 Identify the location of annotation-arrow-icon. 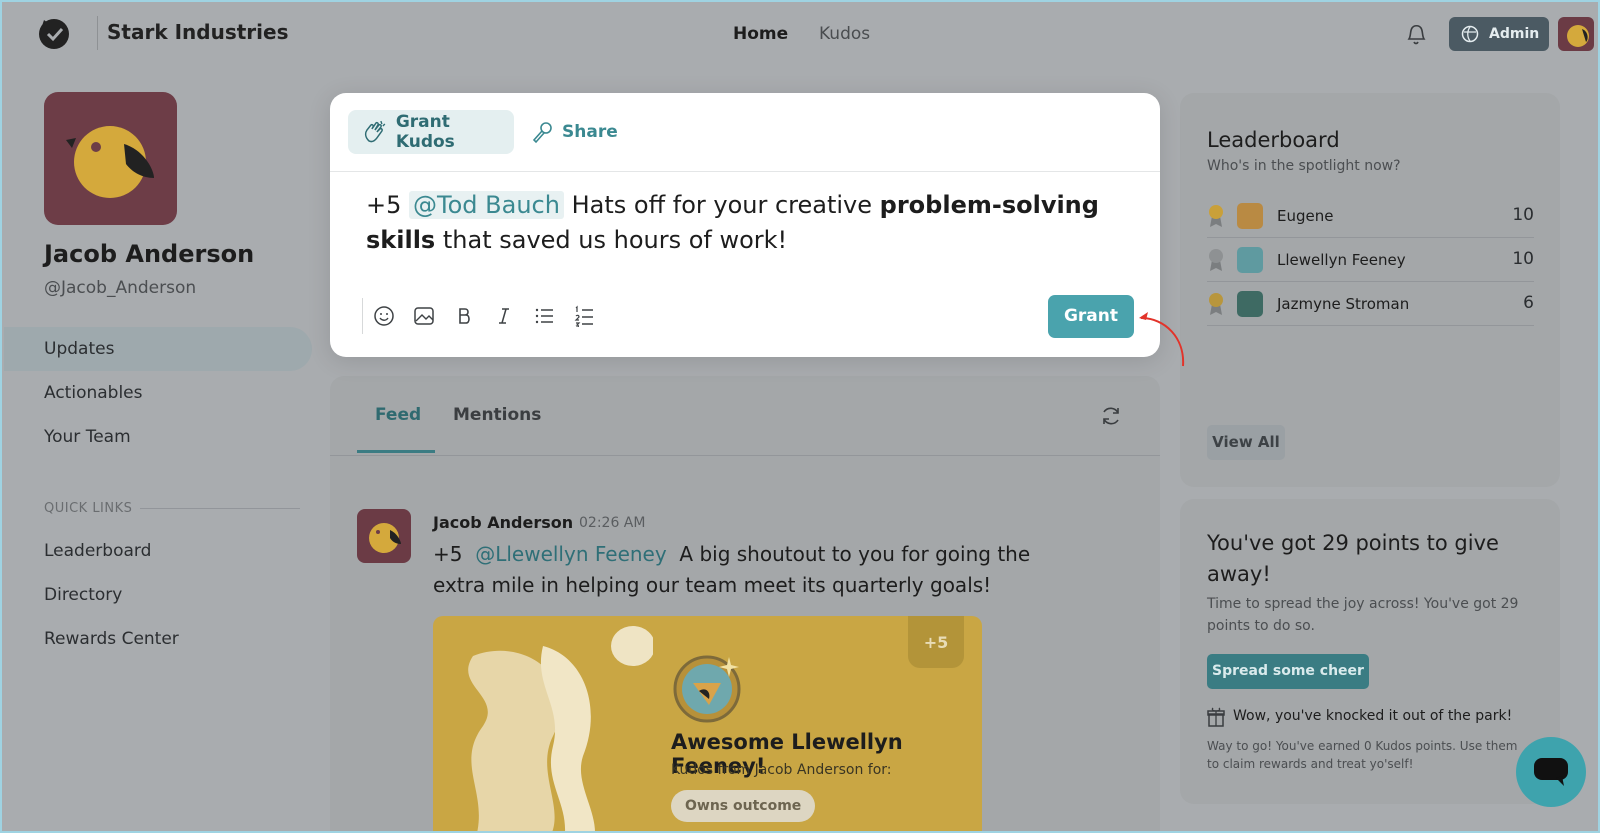
(1162, 339).